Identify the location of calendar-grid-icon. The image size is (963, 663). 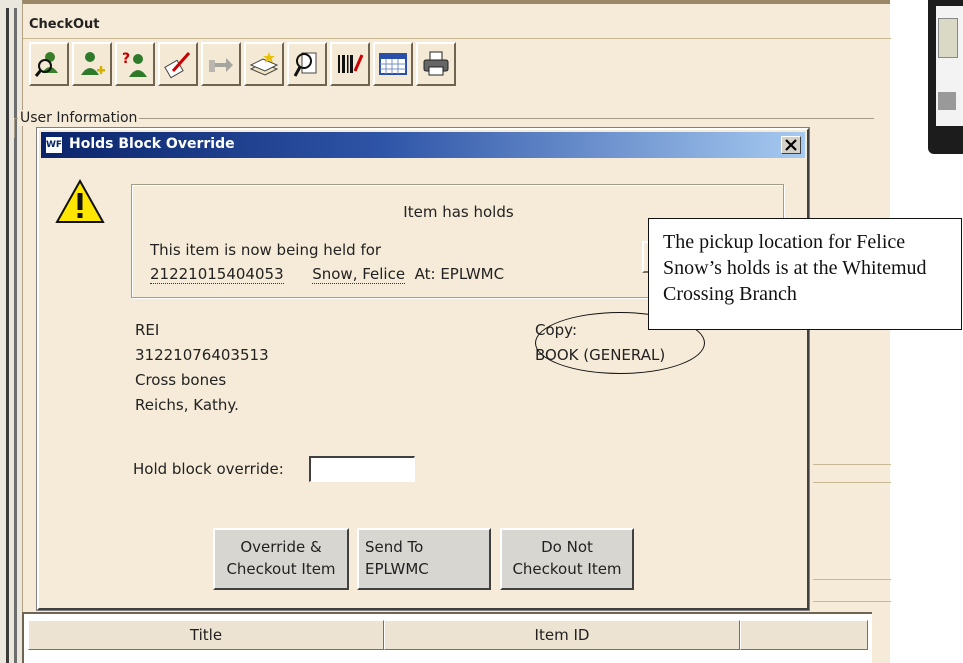
(393, 64).